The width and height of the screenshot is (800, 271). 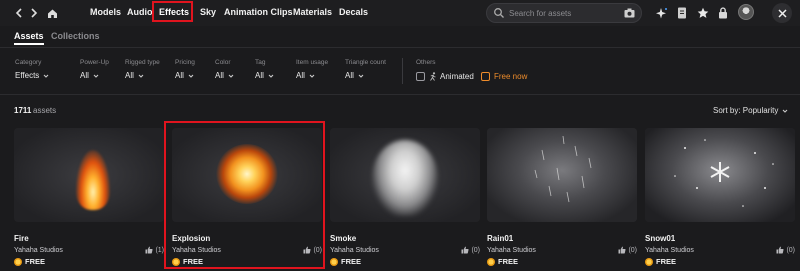 I want to click on asset-card-rain01: Rain01 Yahaha Studios (0) FREE, so click(x=562, y=198).